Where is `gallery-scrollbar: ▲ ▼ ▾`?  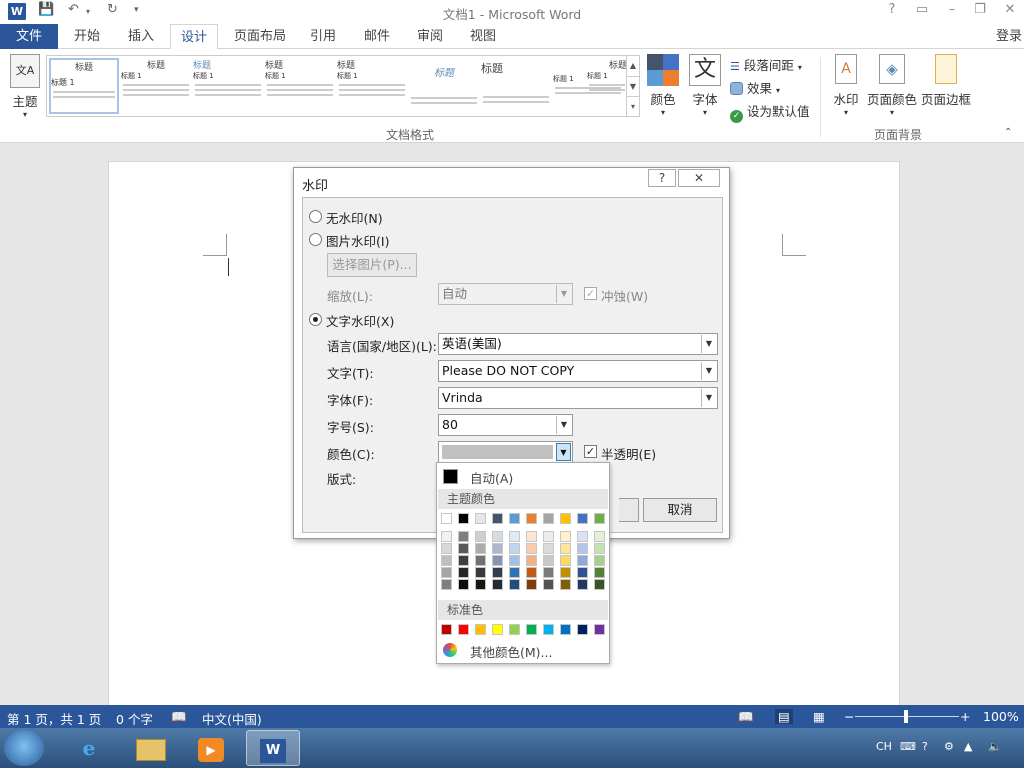 gallery-scrollbar: ▲ ▼ ▾ is located at coordinates (632, 86).